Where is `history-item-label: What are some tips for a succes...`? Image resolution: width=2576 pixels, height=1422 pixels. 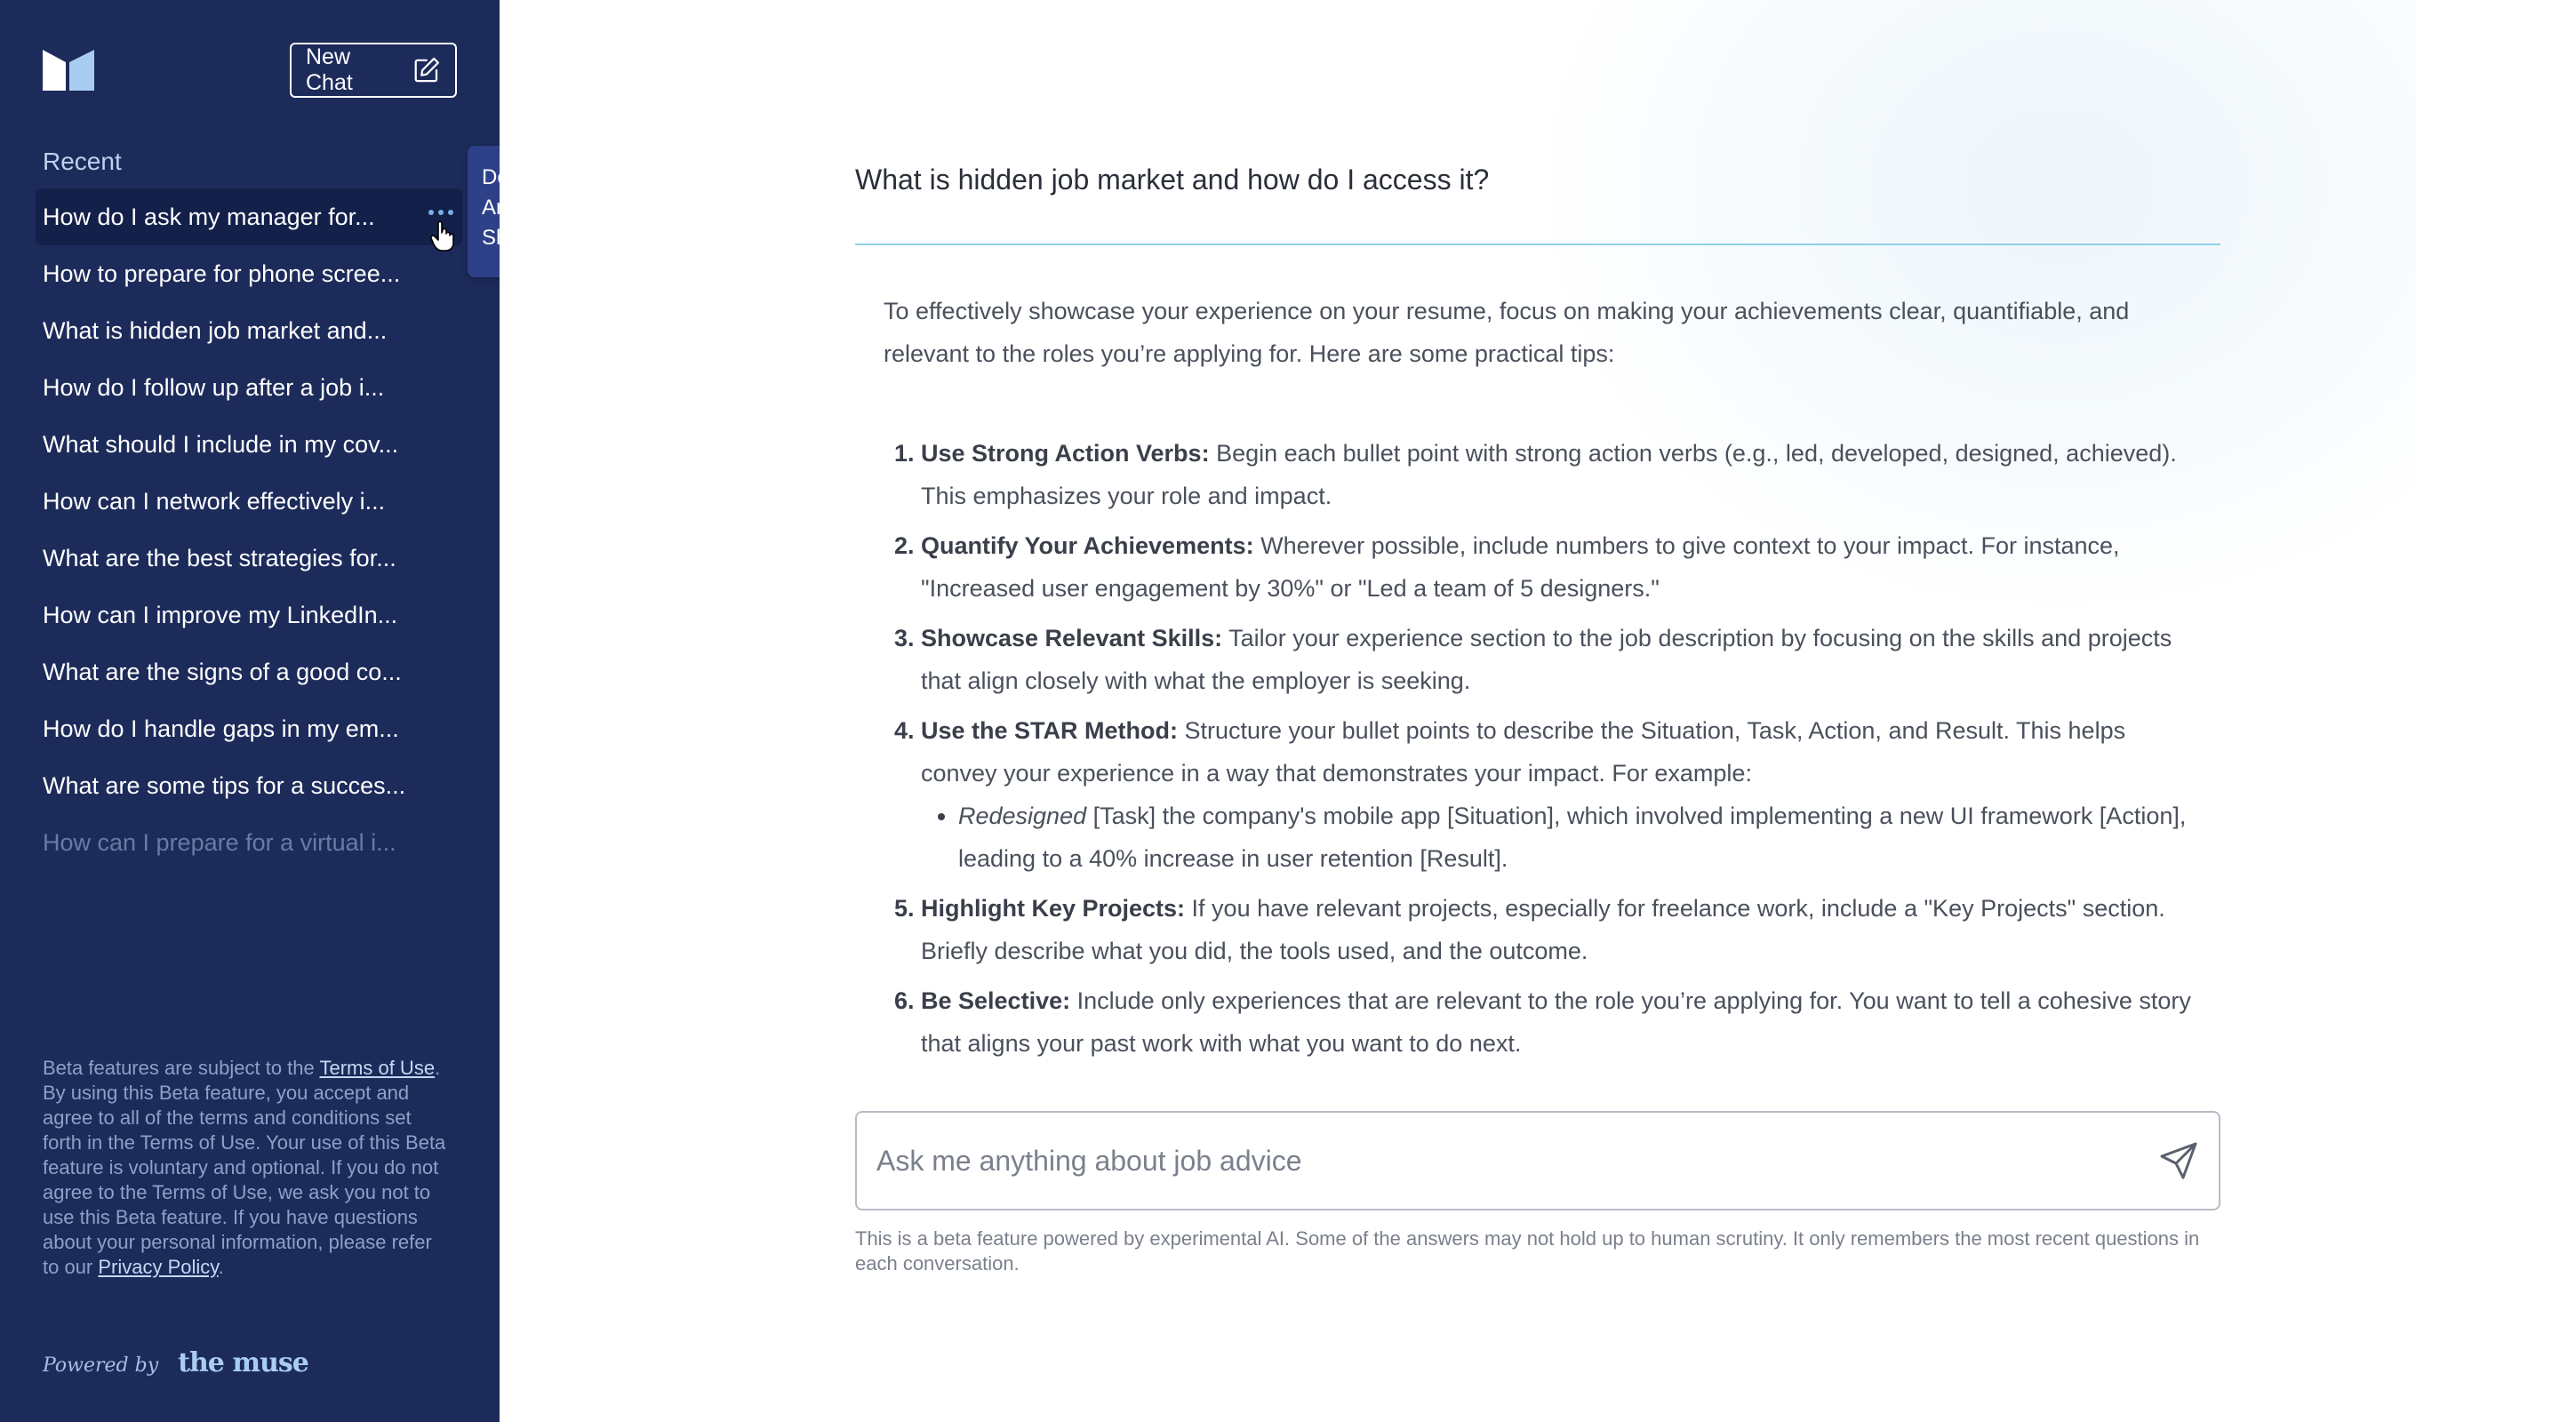
history-item-label: What are some tips for a succes... is located at coordinates (224, 785).